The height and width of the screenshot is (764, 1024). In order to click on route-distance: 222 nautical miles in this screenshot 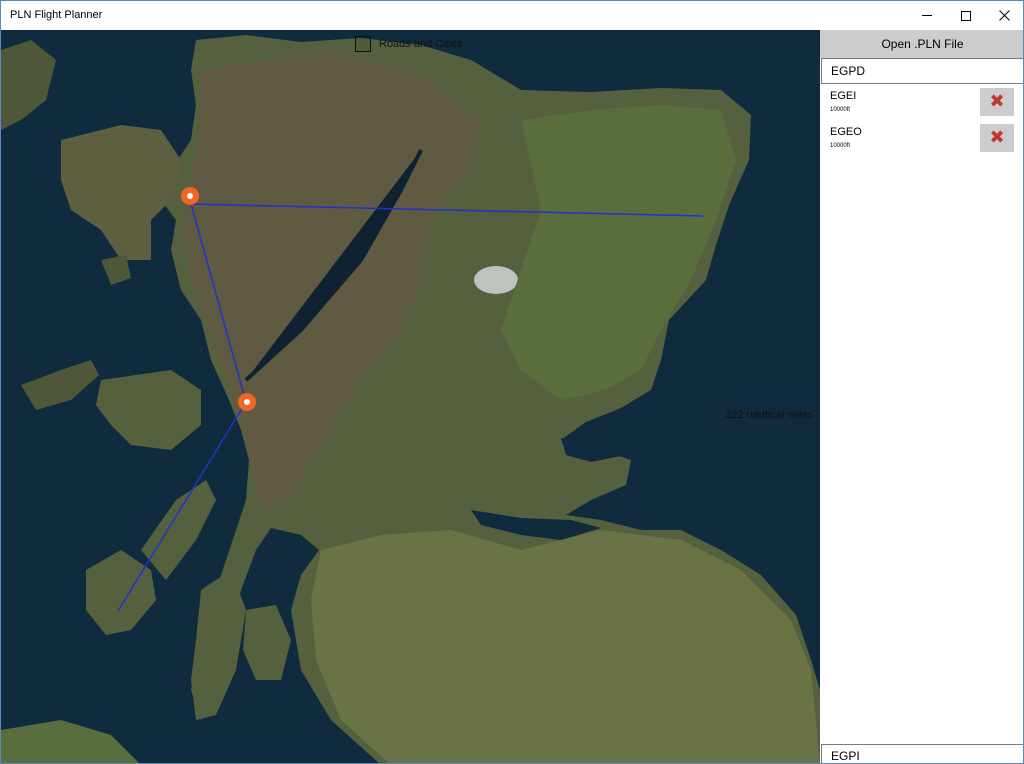, I will do `click(769, 415)`.